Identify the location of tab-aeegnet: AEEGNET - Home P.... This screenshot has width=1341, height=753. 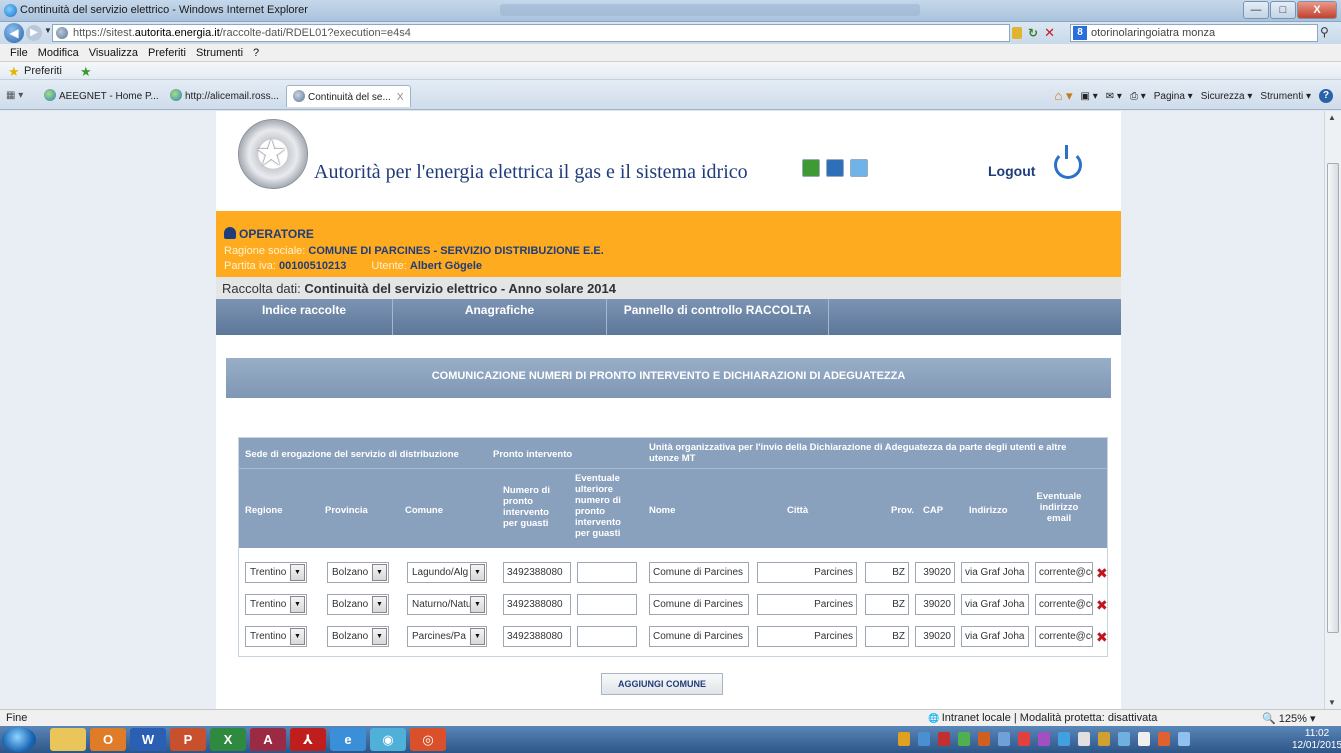
(101, 96).